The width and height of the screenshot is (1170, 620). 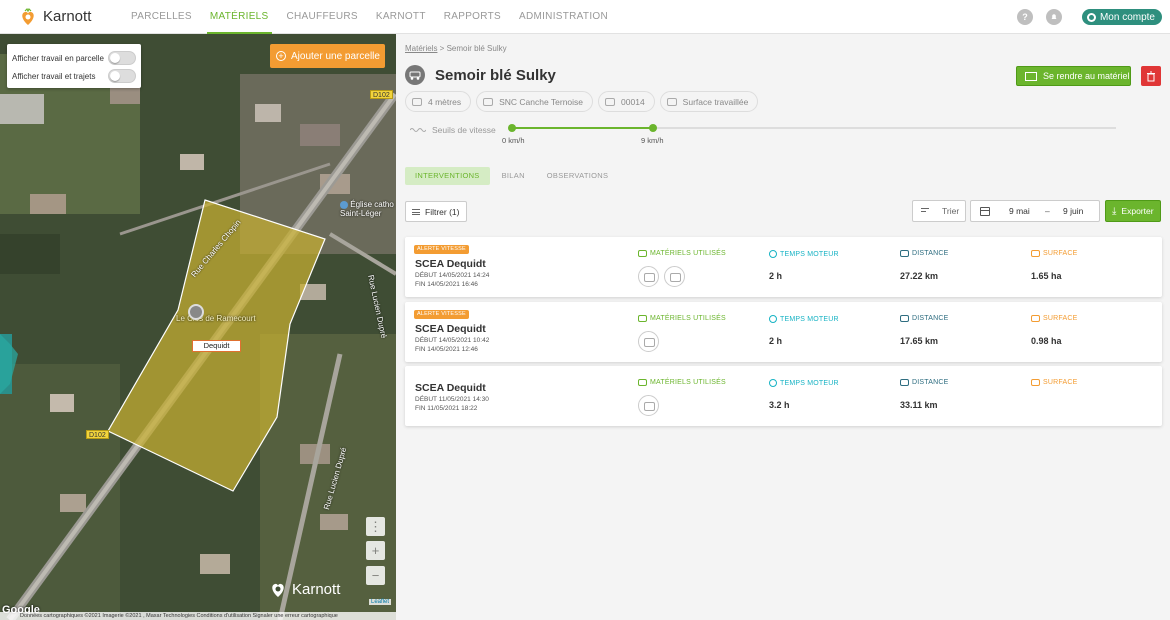 I want to click on title-row: Semoir blé Sulky, so click(x=480, y=75).